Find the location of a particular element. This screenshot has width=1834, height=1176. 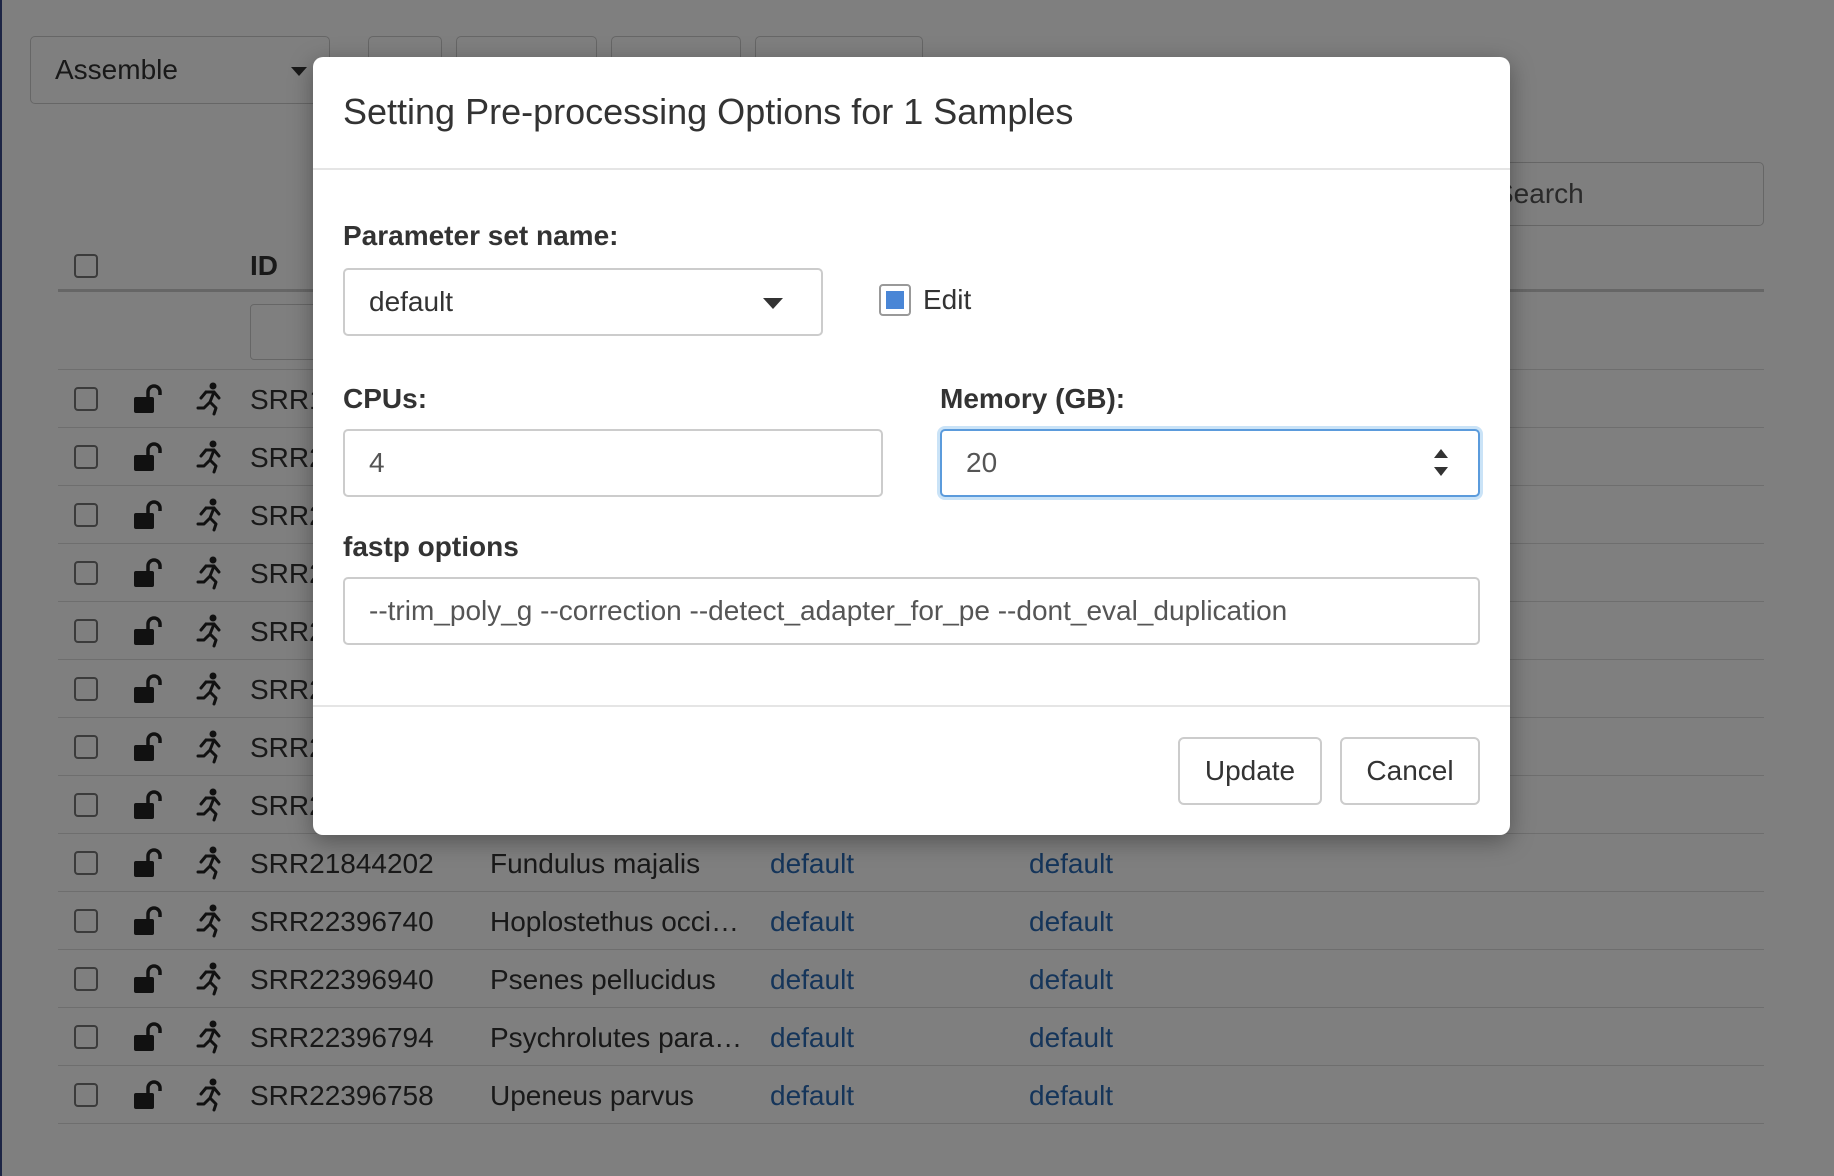

cpus-label: CPUs: is located at coordinates (385, 398).